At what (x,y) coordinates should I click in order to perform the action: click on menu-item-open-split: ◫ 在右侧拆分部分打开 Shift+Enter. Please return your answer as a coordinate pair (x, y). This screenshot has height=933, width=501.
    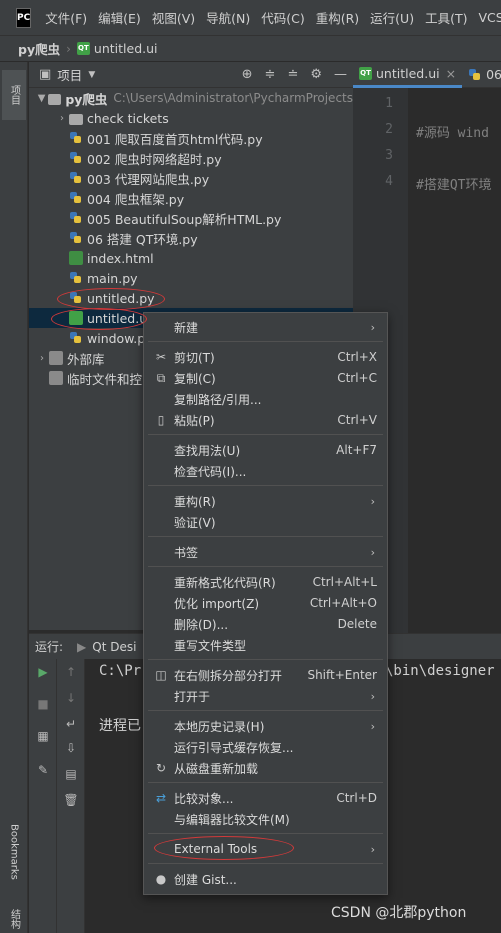
    Looking at the image, I should click on (265, 675).